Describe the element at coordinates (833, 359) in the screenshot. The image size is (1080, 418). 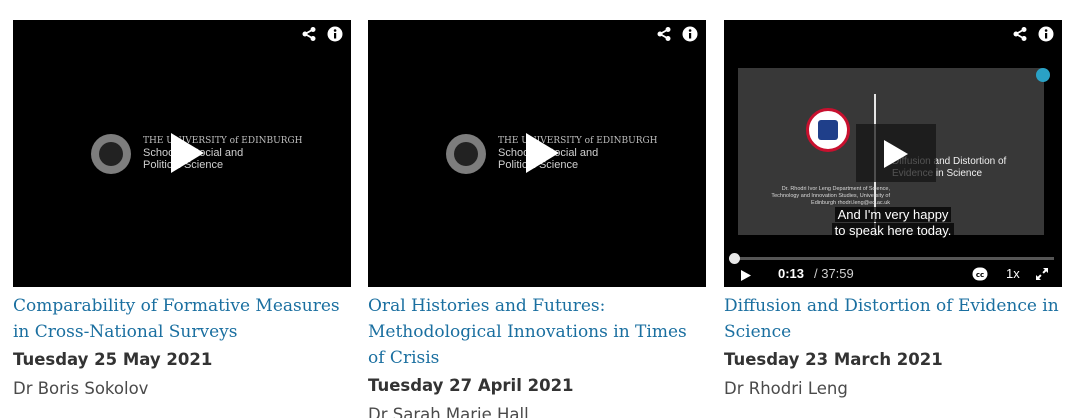
I see `video-date: Tuesday 23 March 2021` at that location.